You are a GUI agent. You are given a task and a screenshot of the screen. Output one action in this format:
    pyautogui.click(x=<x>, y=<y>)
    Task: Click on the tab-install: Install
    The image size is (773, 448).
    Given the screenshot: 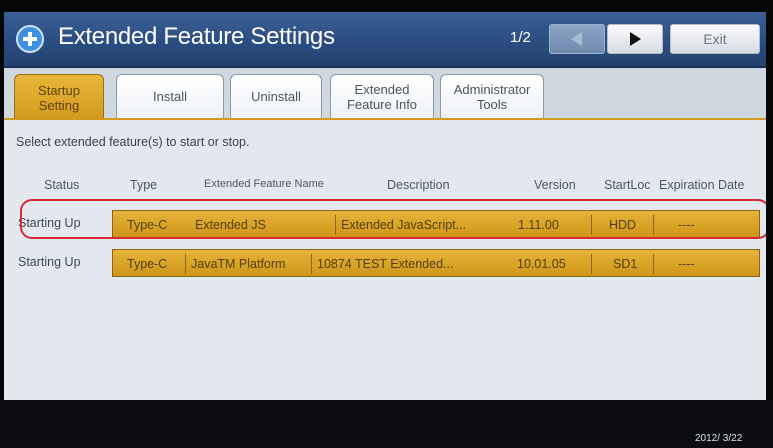 What is the action you would take?
    pyautogui.click(x=170, y=96)
    